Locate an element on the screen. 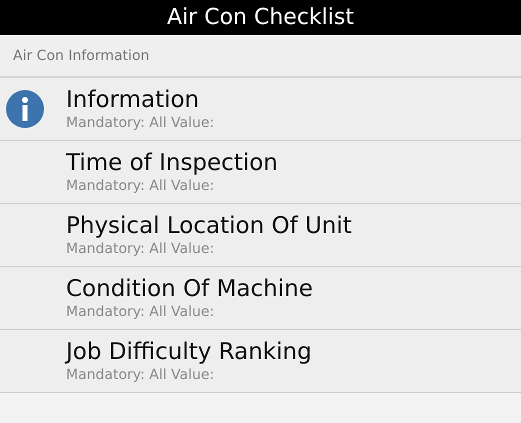 This screenshot has height=423, width=521. checklist-item: Time of Inspection Mandatory: All Value: is located at coordinates (260, 172).